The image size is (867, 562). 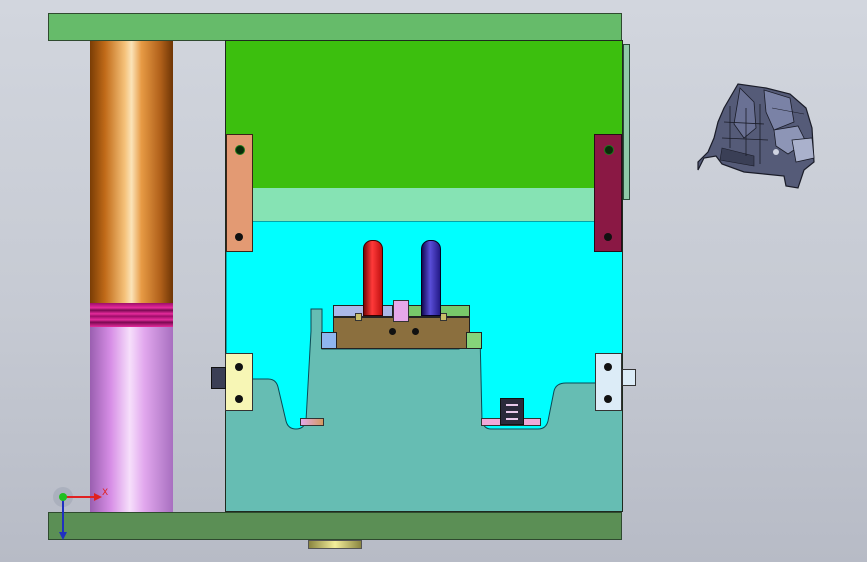 What do you see at coordinates (373, 278) in the screenshot?
I see `red-angle-pin` at bounding box center [373, 278].